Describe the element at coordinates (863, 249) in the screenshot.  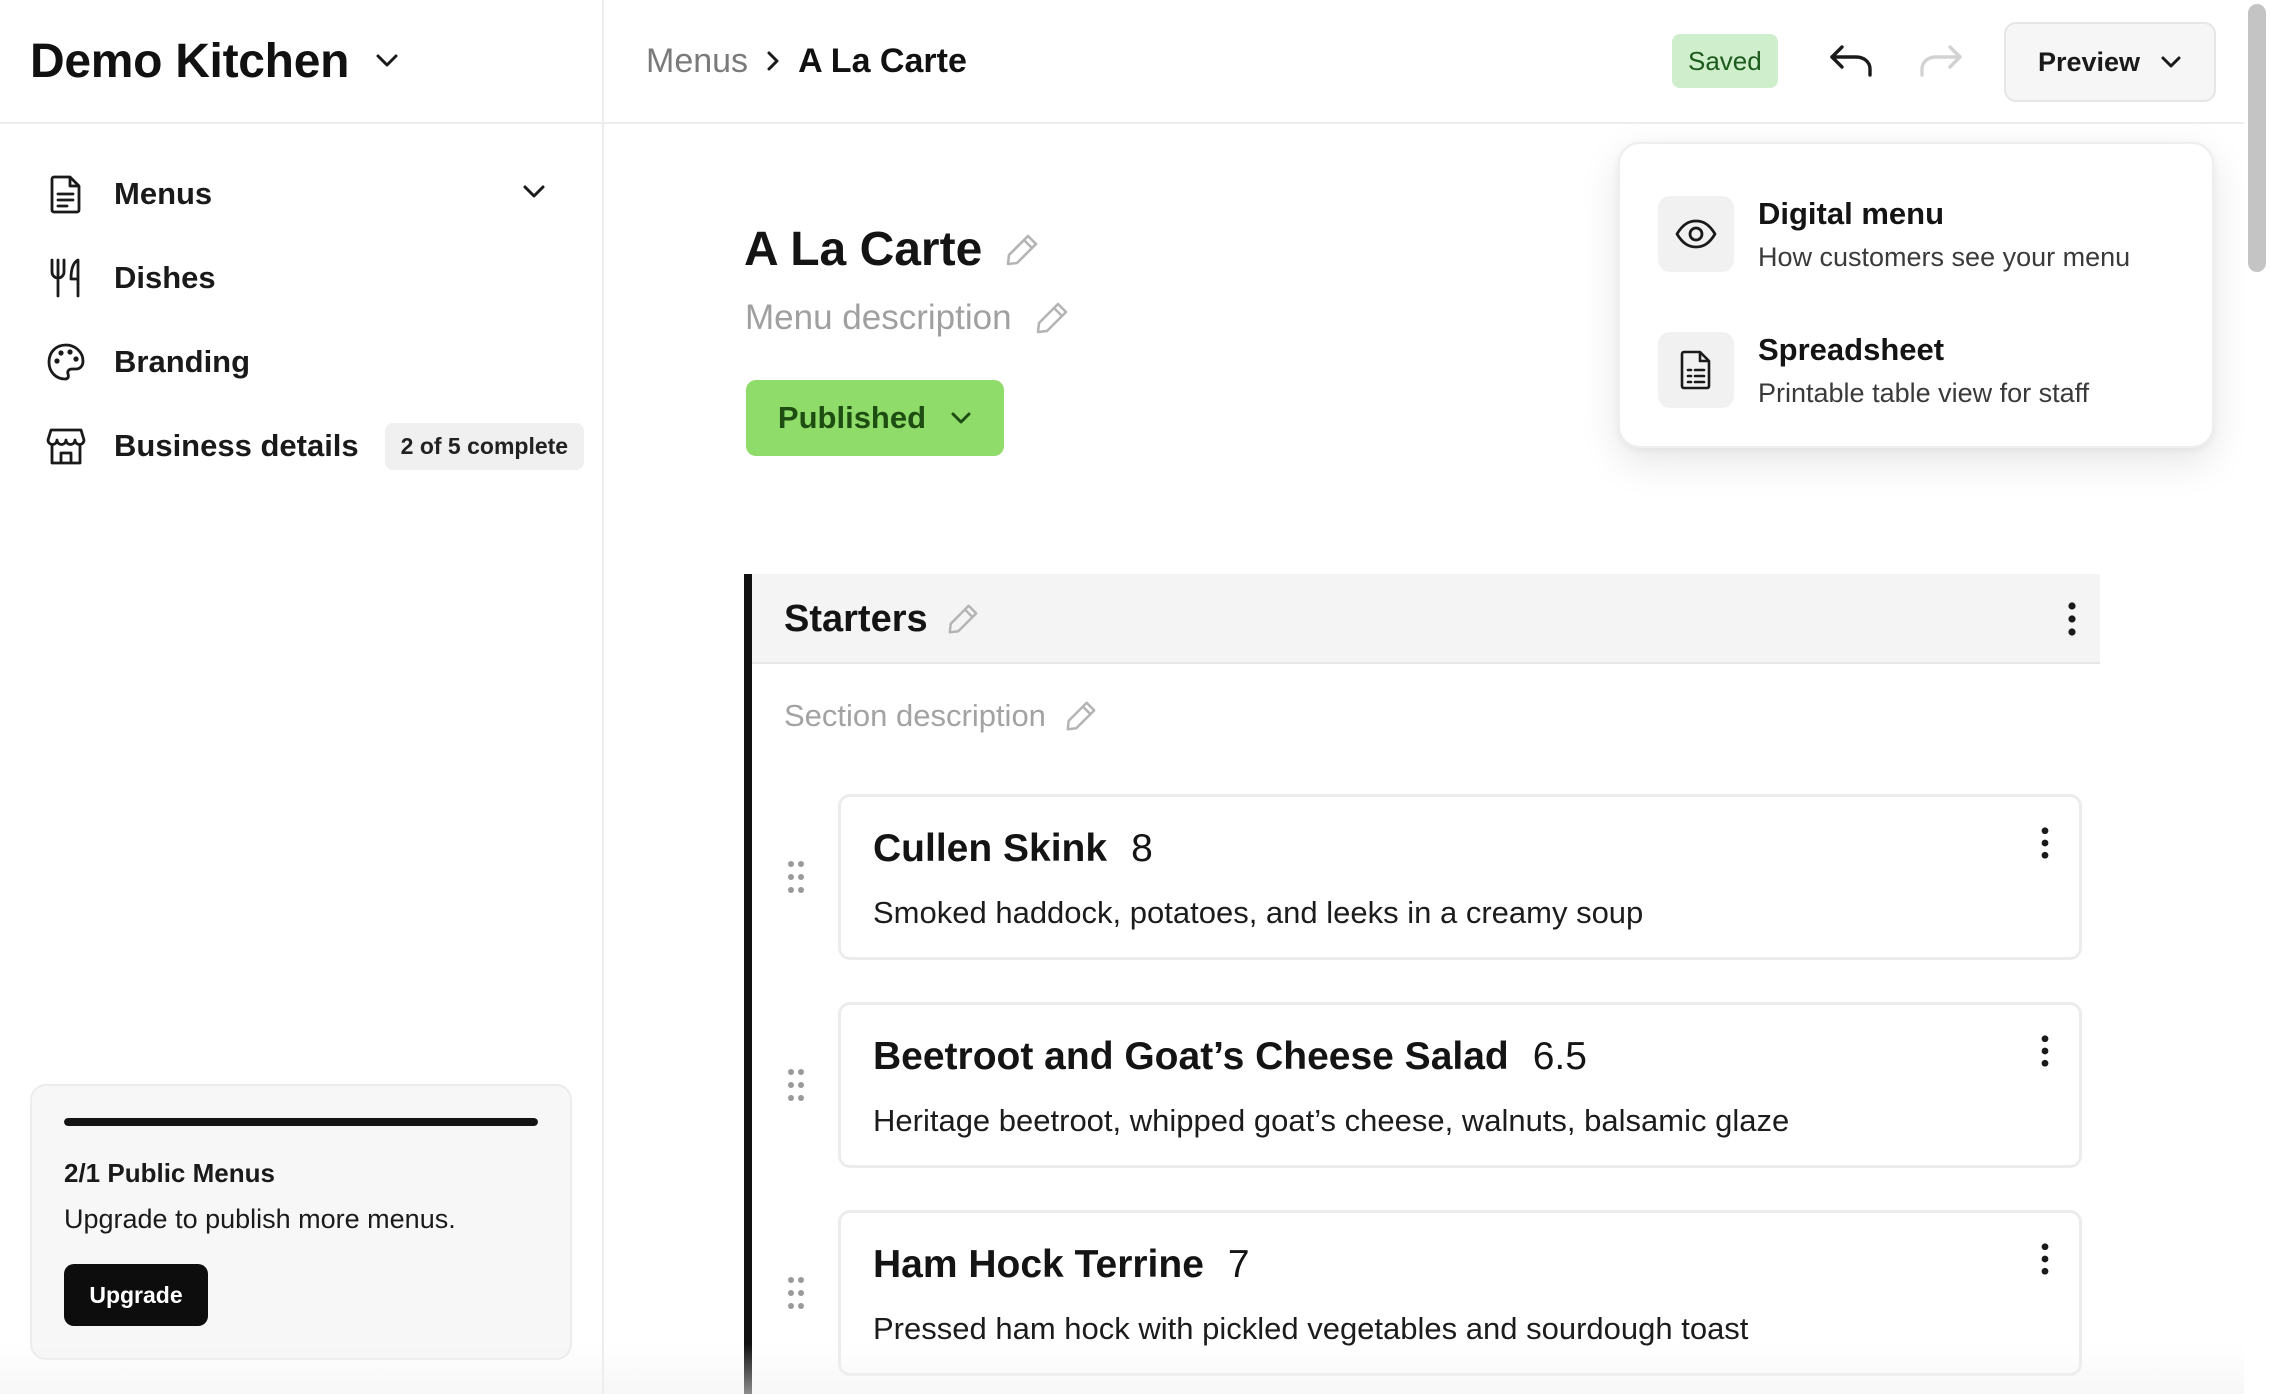
I see `menu-title: A La Carte` at that location.